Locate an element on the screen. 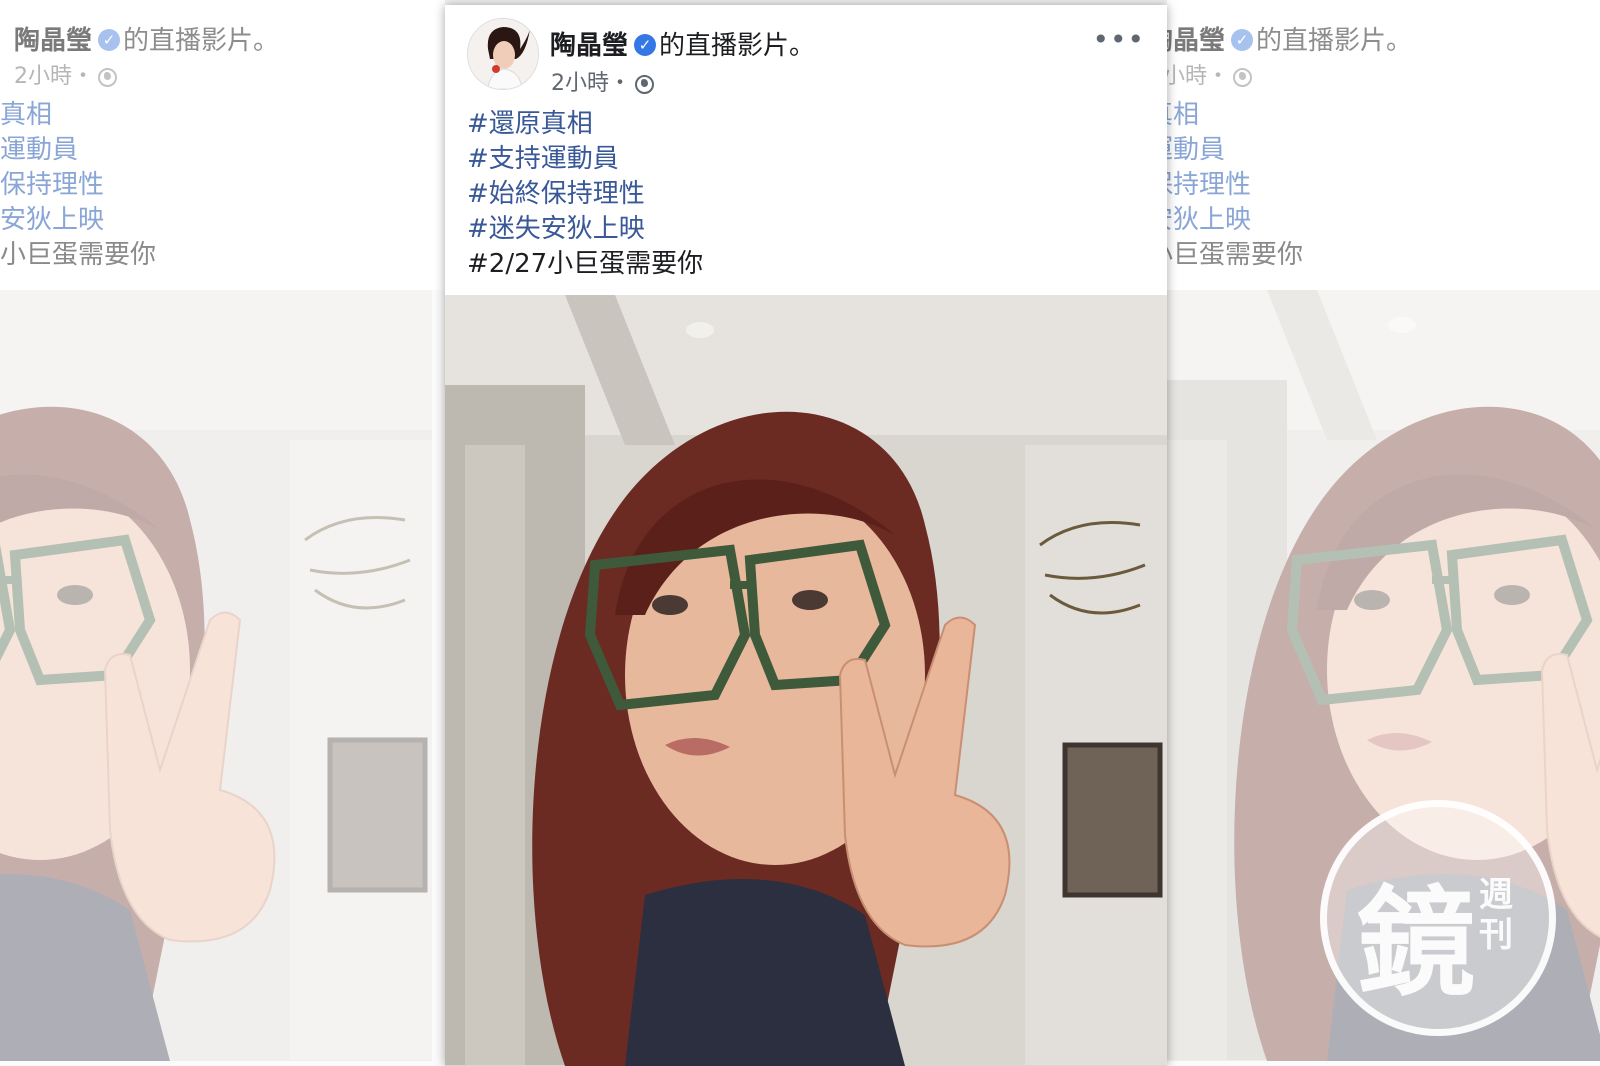  hashtag-link: #還原真相 is located at coordinates (585, 124).